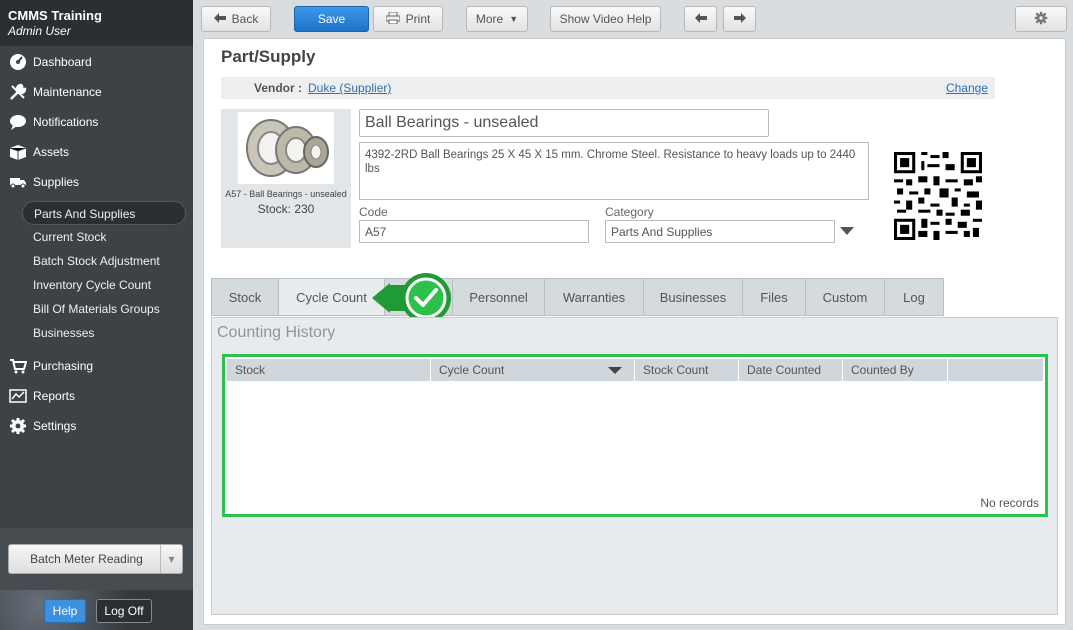  I want to click on column-stock: Stock, so click(329, 370).